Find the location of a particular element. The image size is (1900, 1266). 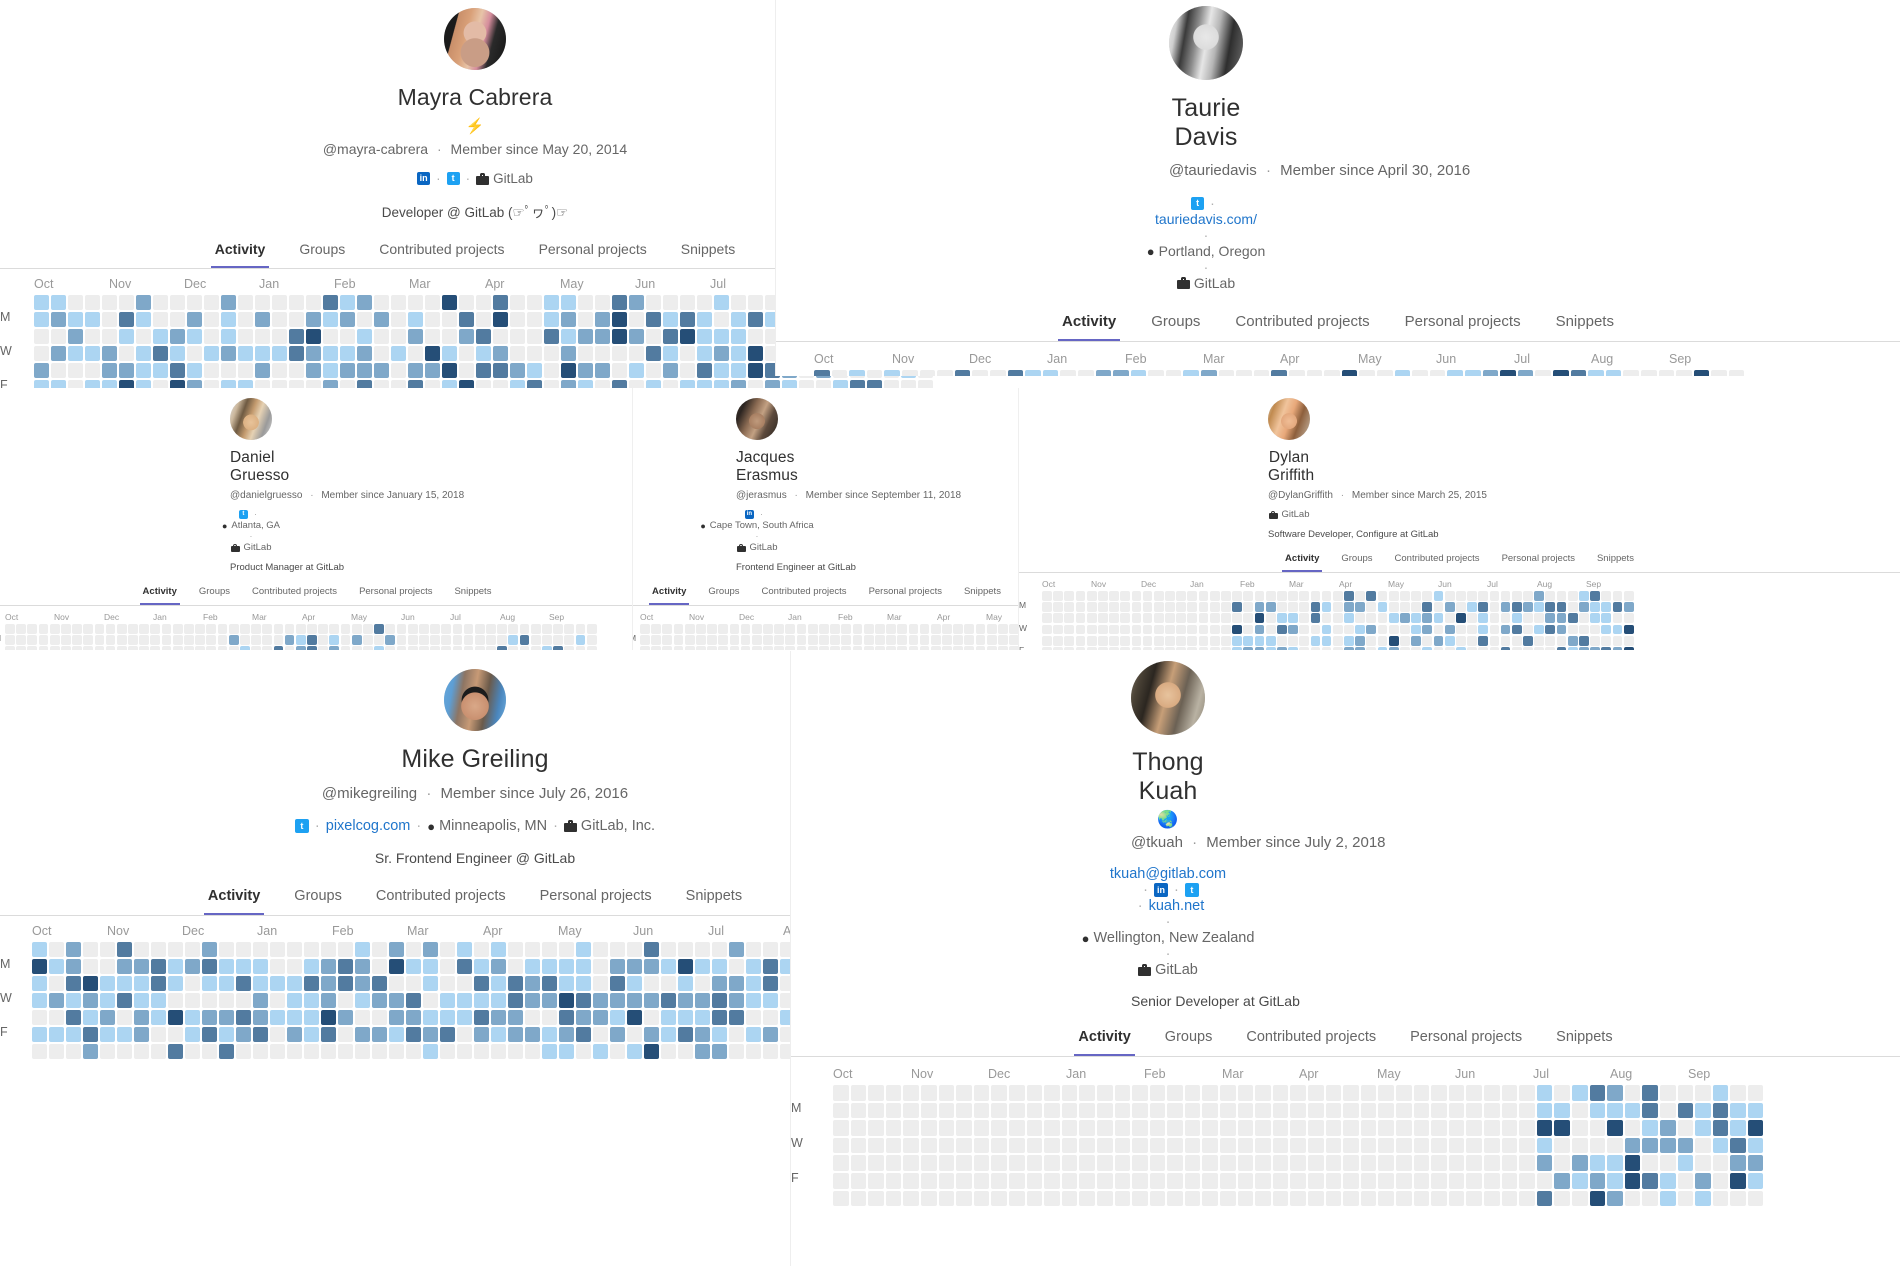

tab-activity: Activity is located at coordinates (234, 901).